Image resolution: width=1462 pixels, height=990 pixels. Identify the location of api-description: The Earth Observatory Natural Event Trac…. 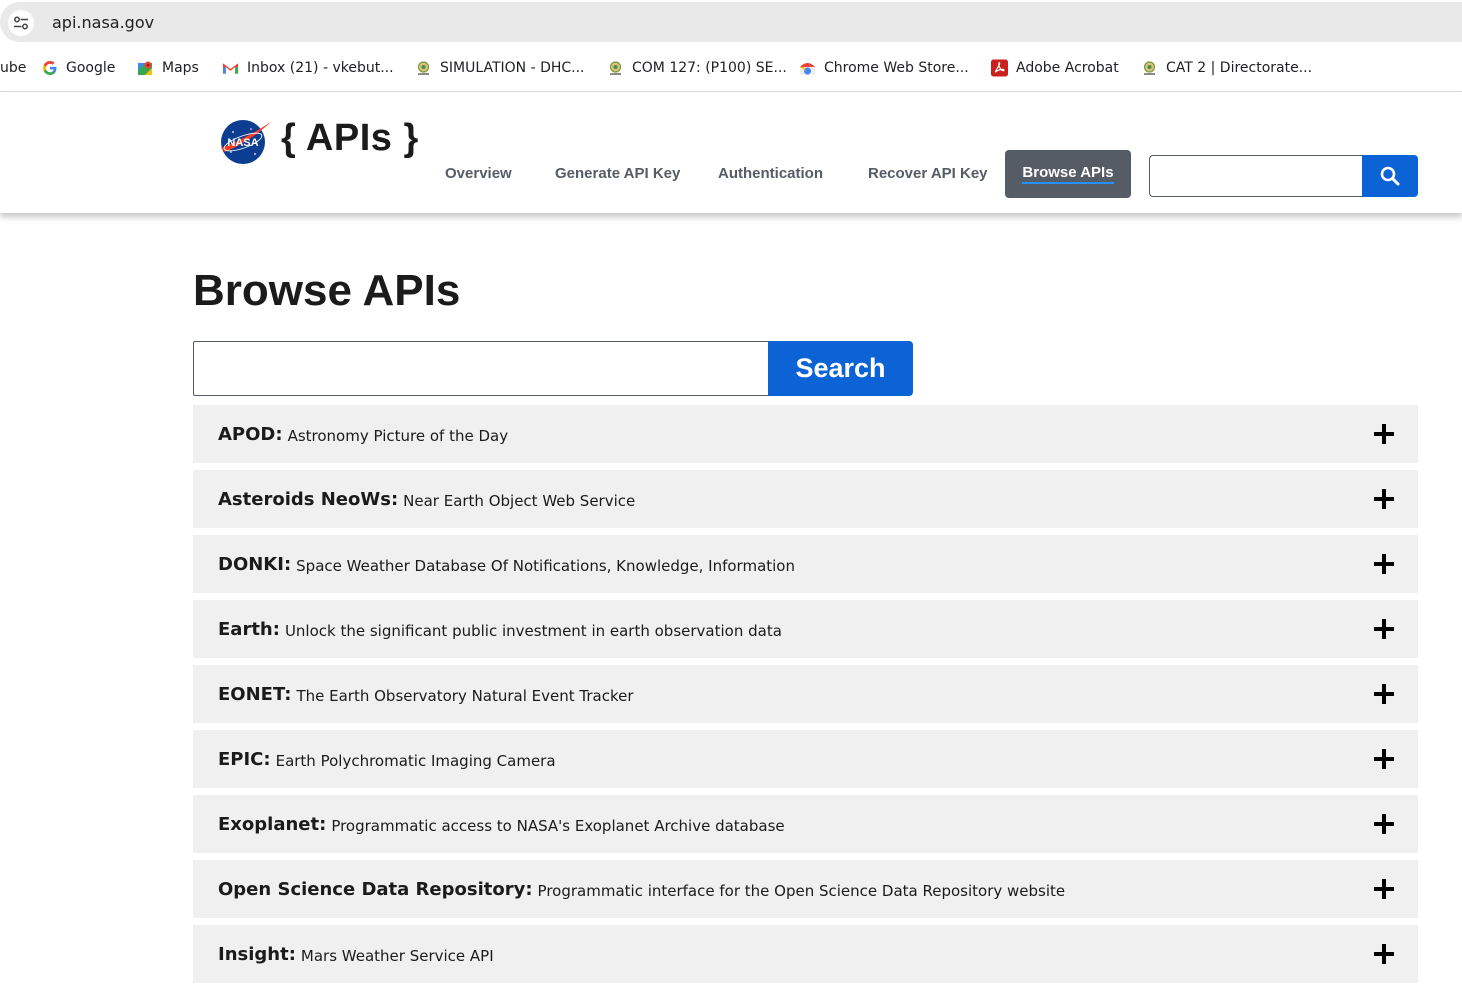
(465, 696).